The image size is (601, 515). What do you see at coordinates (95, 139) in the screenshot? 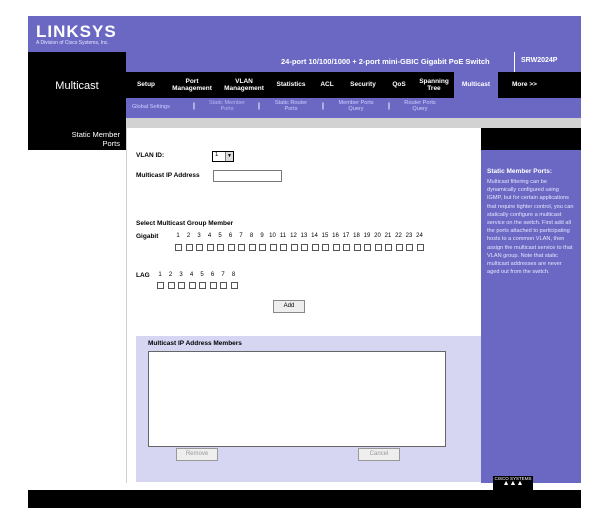
I see `left-panel-title-text: Static Member Ports` at bounding box center [95, 139].